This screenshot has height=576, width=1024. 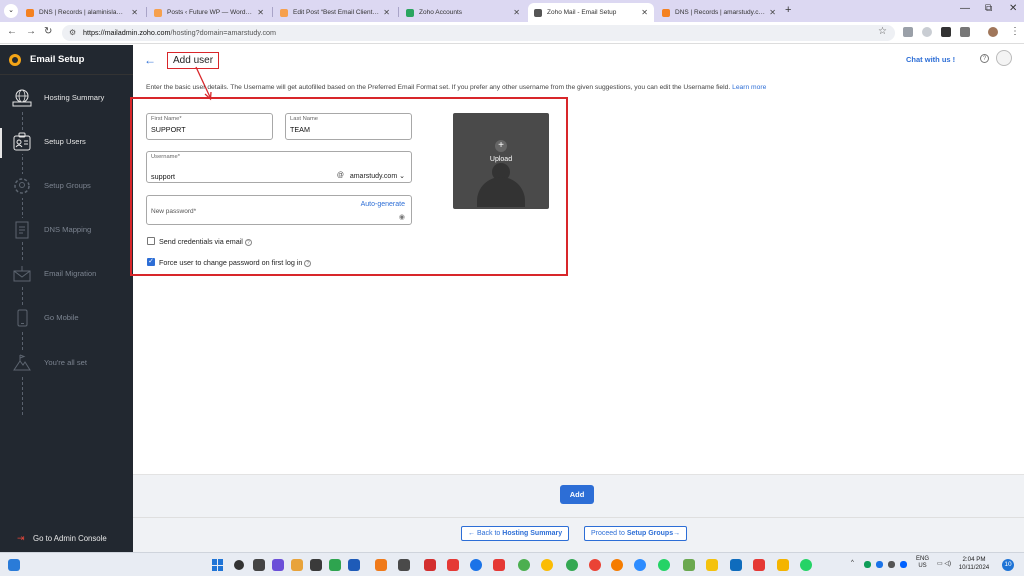 What do you see at coordinates (617, 565) in the screenshot?
I see `firefox-icon` at bounding box center [617, 565].